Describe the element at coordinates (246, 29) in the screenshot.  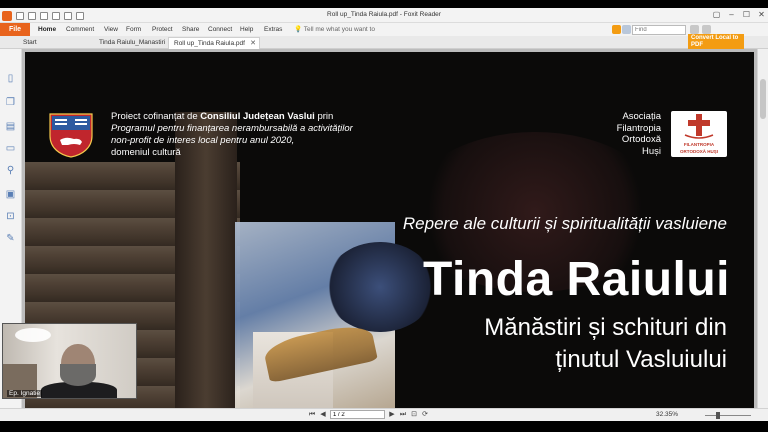
I see `tab-help: Help` at that location.